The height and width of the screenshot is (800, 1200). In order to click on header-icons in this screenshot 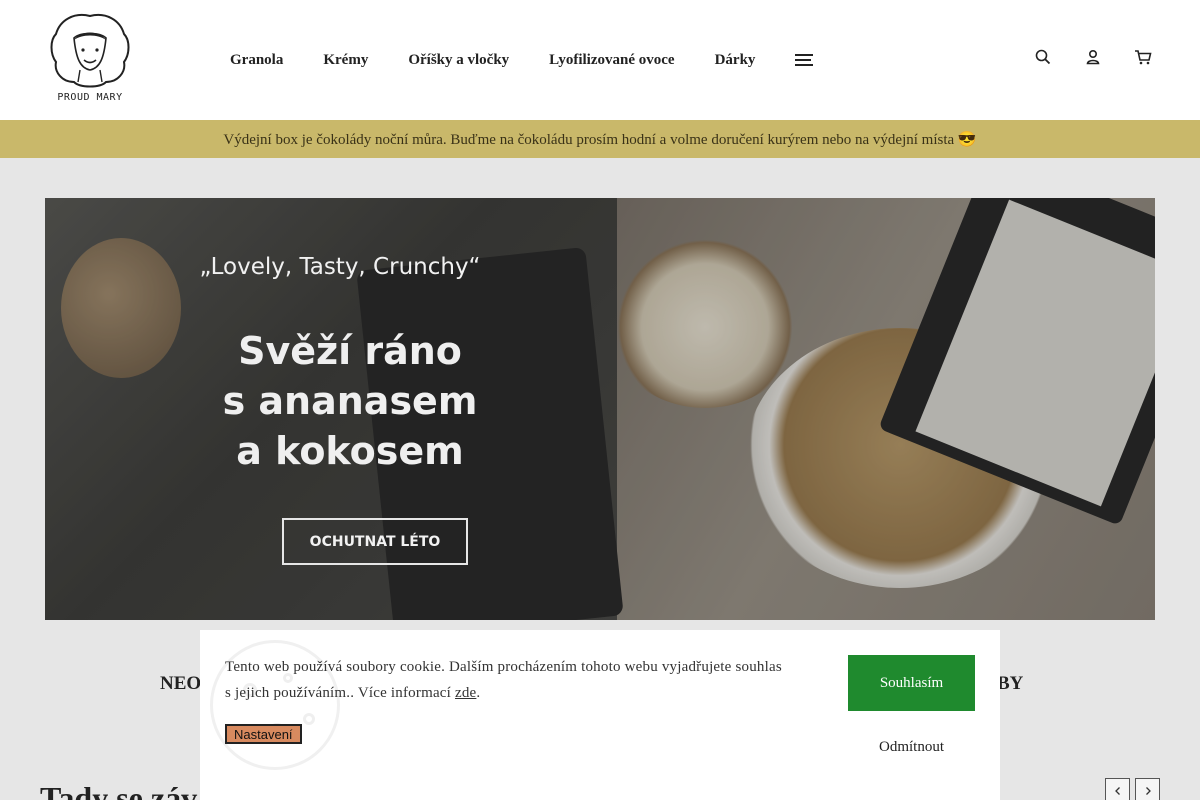, I will do `click(1093, 57)`.